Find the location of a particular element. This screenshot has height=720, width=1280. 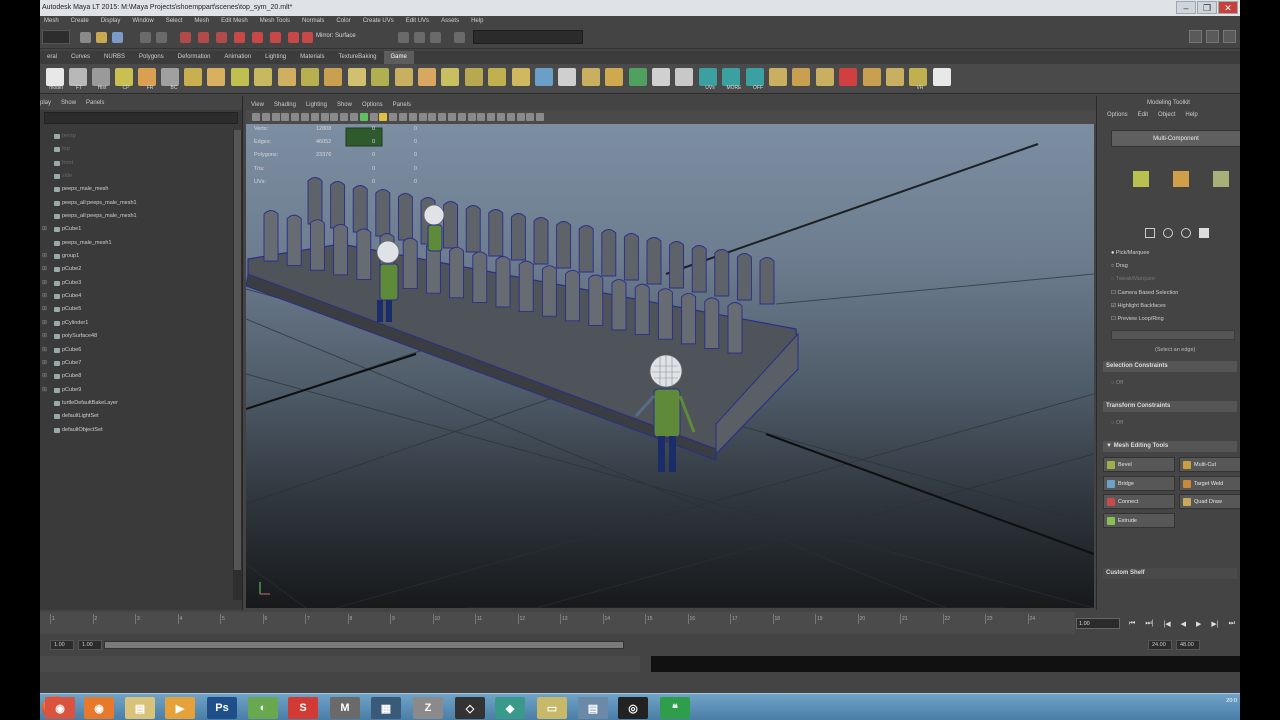

select-component-icon is located at coordinates (221, 37).